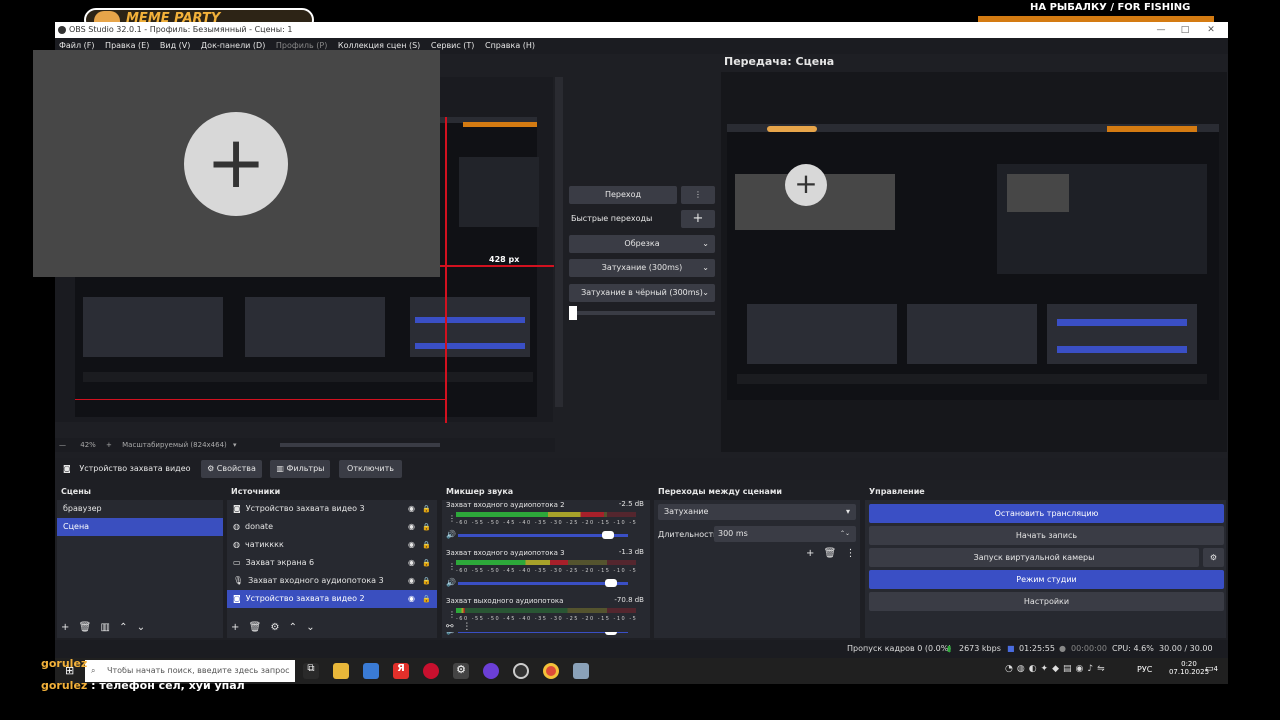 The height and width of the screenshot is (720, 1280). What do you see at coordinates (140, 527) in the screenshot?
I see `scene-item-selected: Сцена` at bounding box center [140, 527].